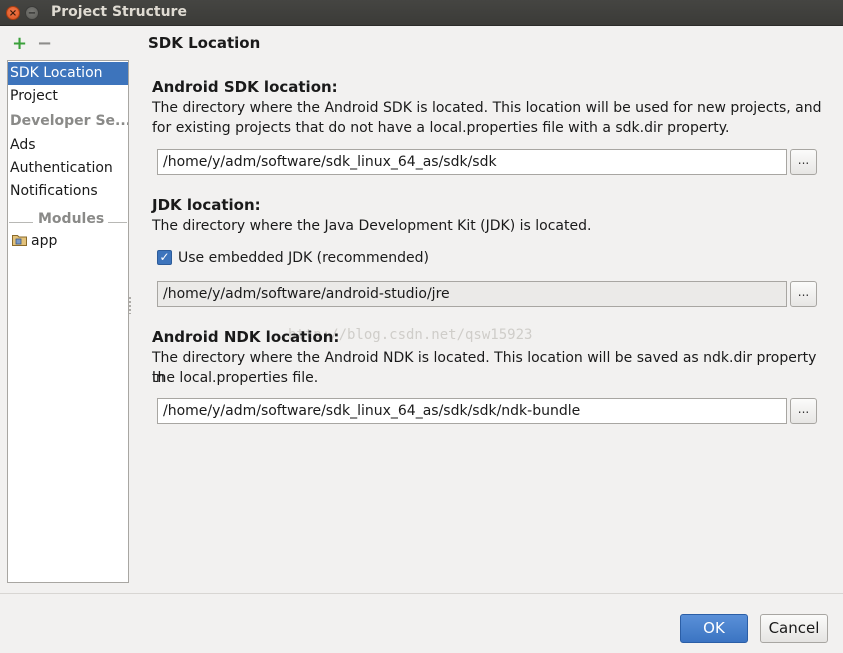 Image resolution: width=843 pixels, height=653 pixels. Describe the element at coordinates (206, 205) in the screenshot. I see `jdk-label: JDK location:` at that location.